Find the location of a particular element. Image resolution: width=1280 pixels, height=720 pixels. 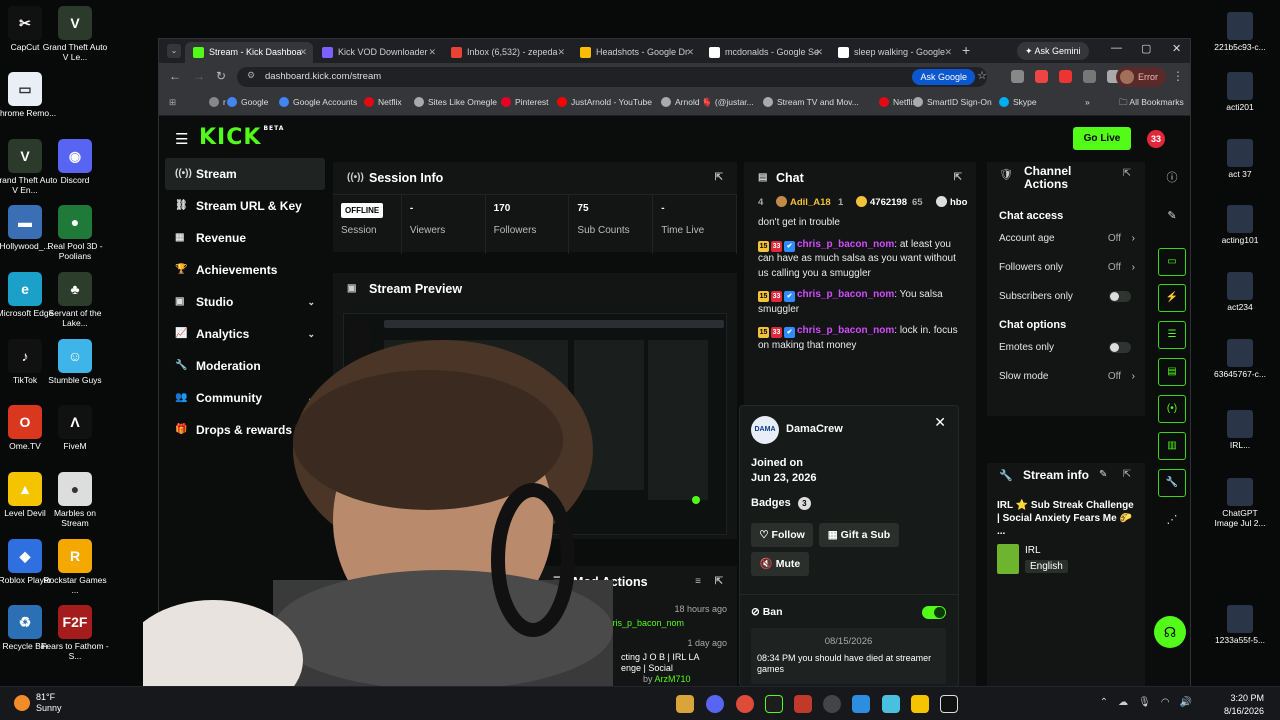

bookmark-item: Sites Like Omegle is located at coordinates (455, 102).